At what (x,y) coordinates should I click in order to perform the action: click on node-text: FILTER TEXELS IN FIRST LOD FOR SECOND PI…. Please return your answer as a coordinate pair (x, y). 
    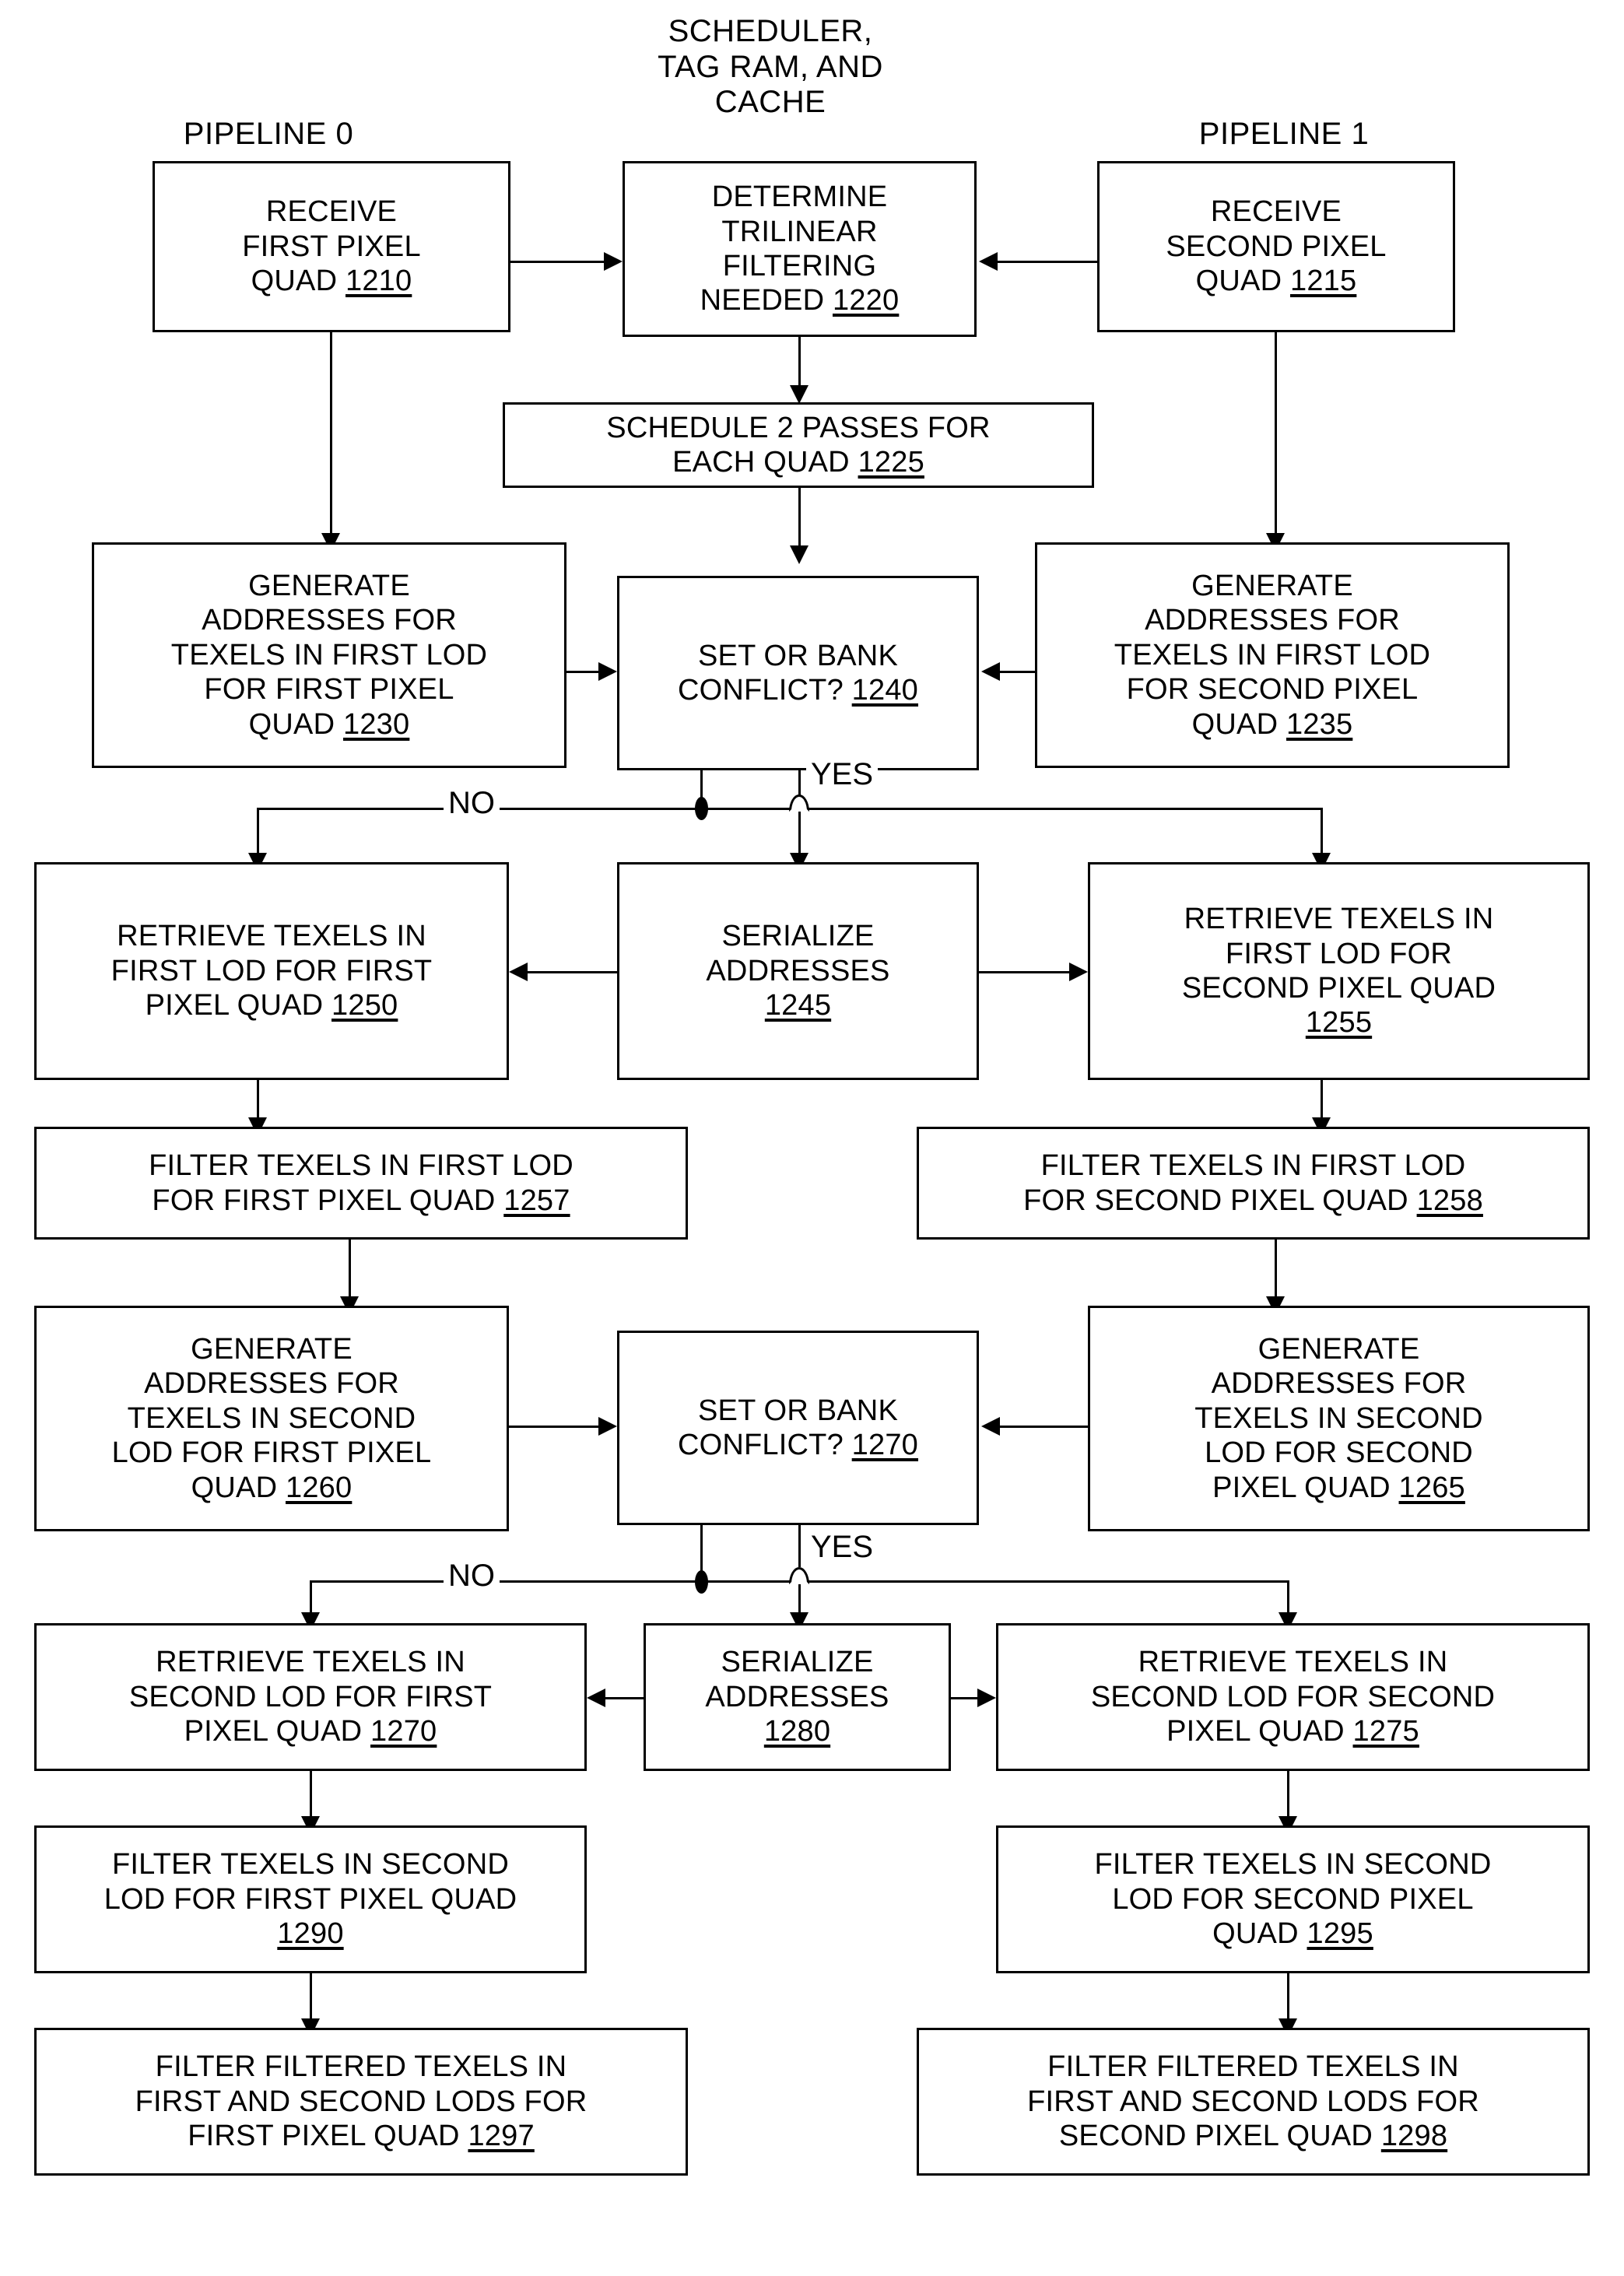
    Looking at the image, I should click on (1253, 1183).